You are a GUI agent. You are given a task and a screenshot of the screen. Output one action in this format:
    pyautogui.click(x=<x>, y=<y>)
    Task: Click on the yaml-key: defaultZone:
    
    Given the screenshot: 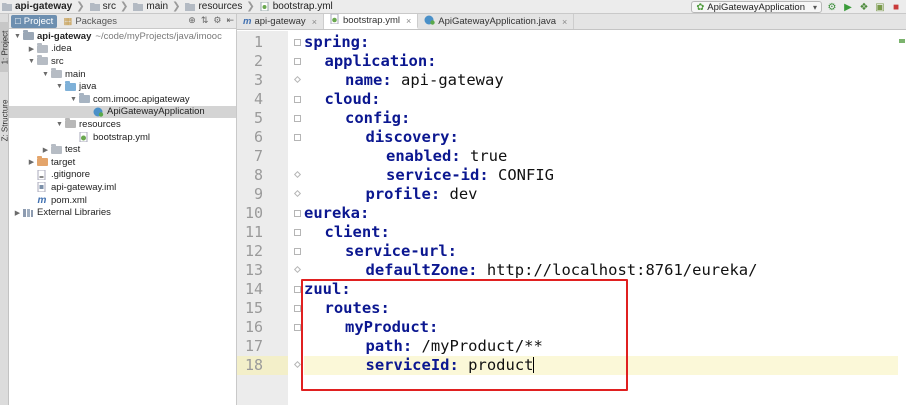 What is the action you would take?
    pyautogui.click(x=421, y=270)
    